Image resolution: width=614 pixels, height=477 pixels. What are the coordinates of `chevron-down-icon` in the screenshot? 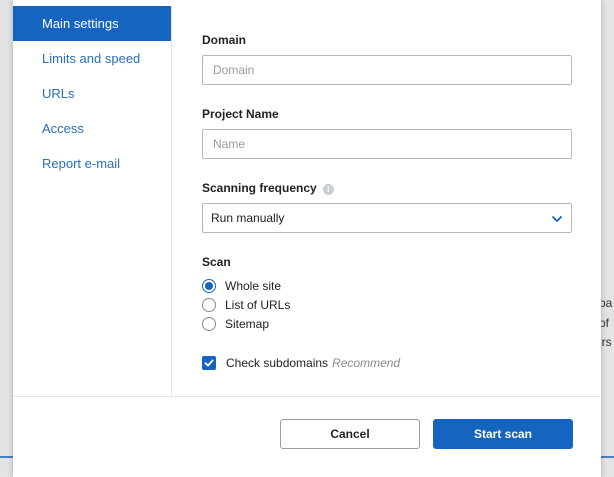 It's located at (557, 219).